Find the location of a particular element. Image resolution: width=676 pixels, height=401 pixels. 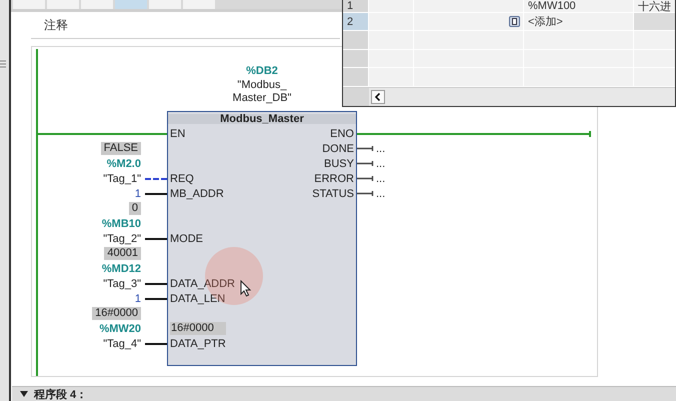

pin-label: ENO is located at coordinates (342, 134).